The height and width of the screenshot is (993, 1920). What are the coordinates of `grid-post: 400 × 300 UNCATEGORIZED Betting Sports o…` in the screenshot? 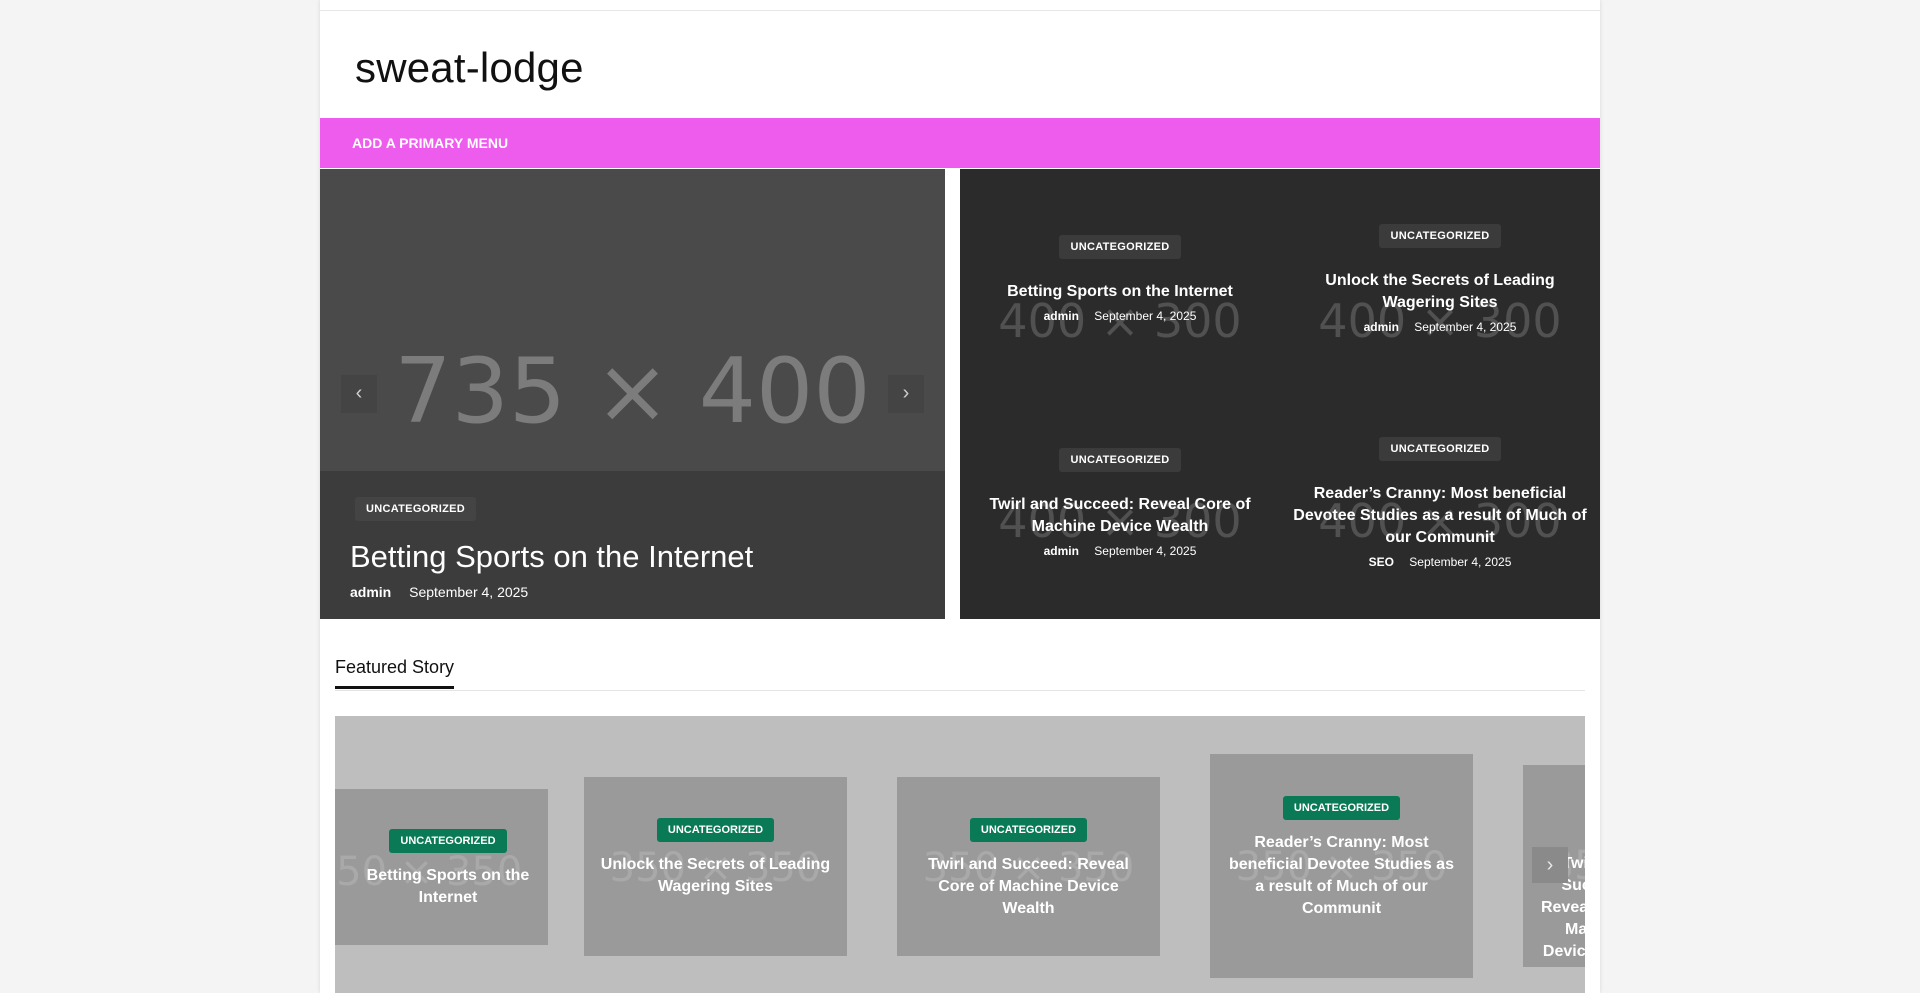 It's located at (1120, 281).